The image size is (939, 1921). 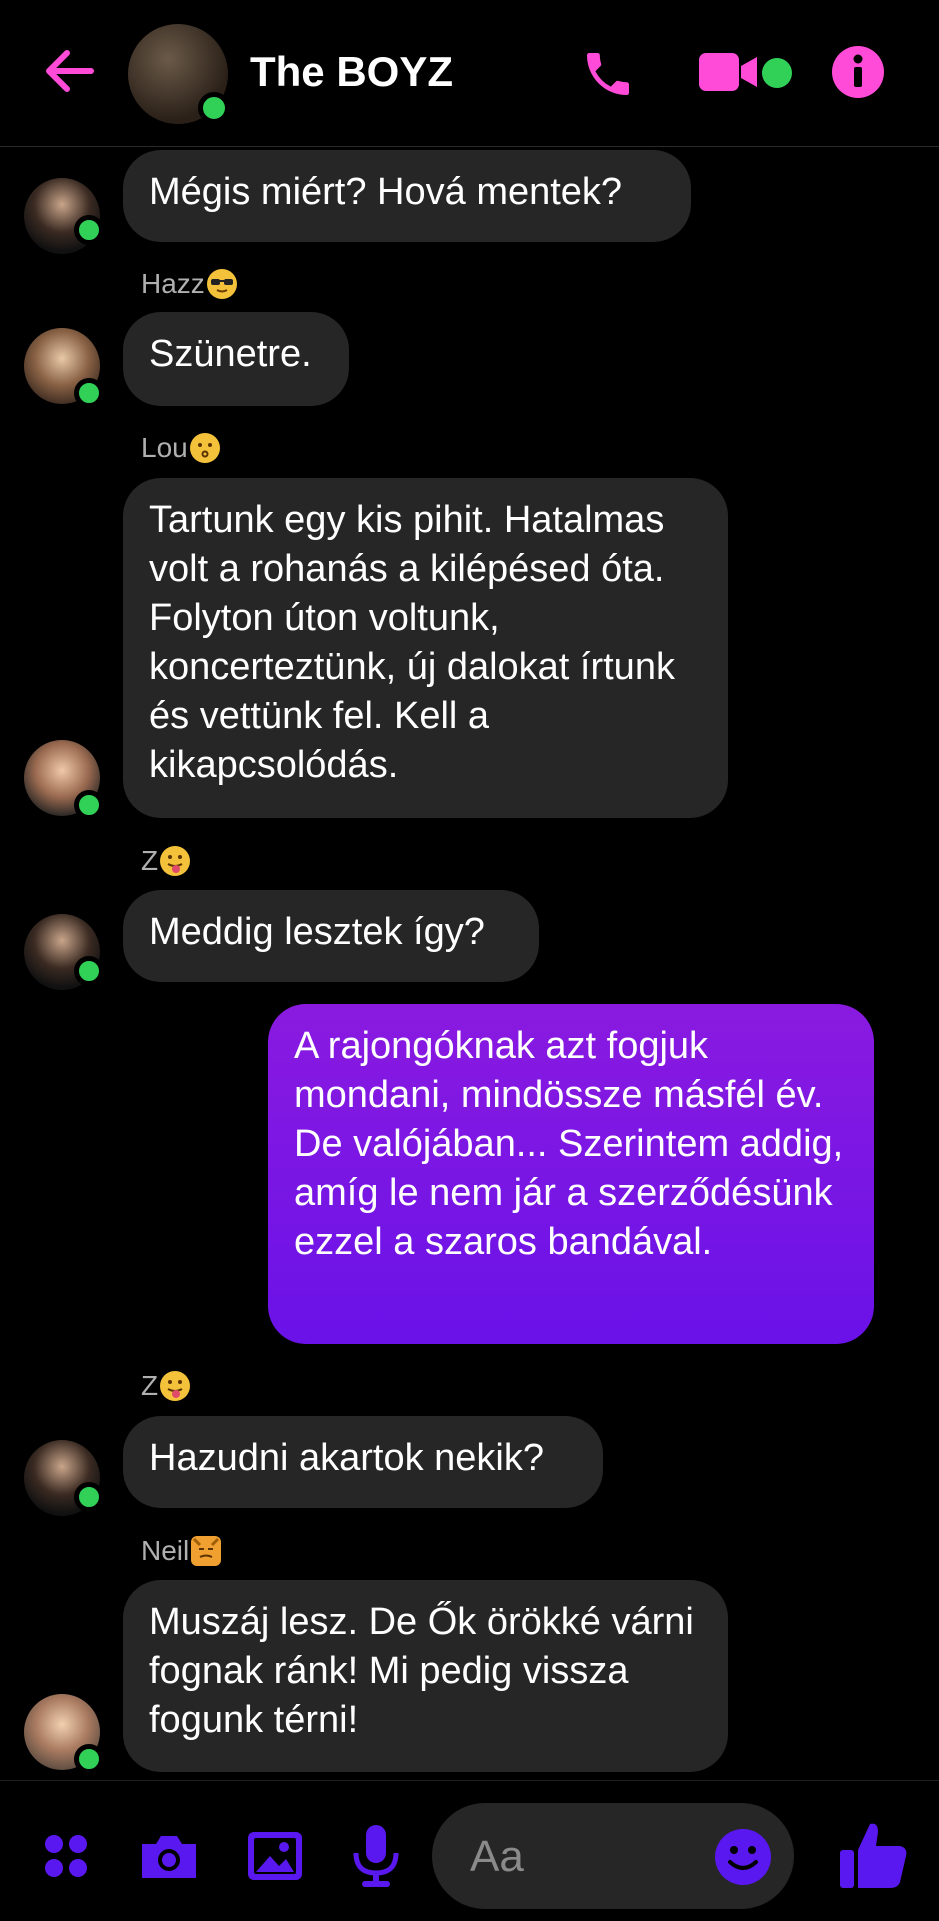 I want to click on info-button, so click(x=858, y=72).